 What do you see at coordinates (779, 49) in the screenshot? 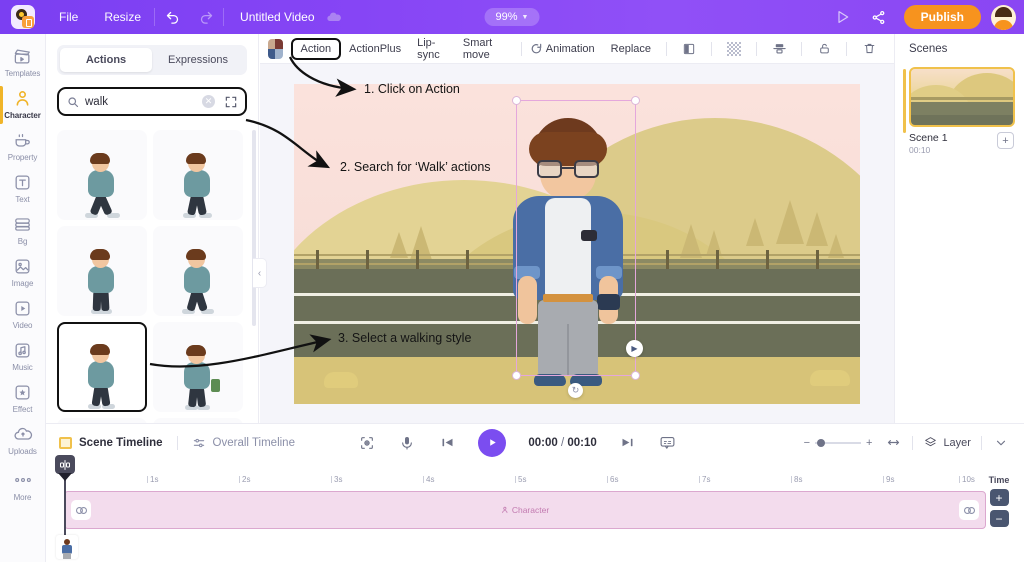
I see `align-icon` at bounding box center [779, 49].